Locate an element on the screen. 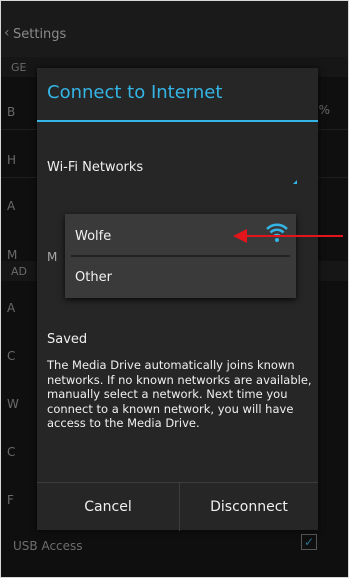  network-name: Wolfe is located at coordinates (93, 236).